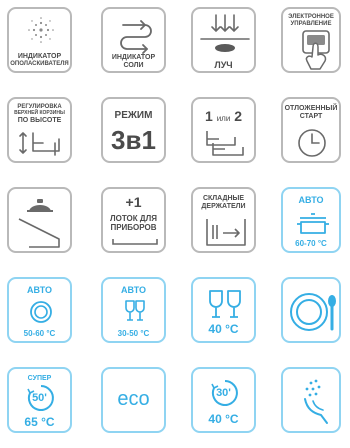 This screenshot has height=448, width=350. What do you see at coordinates (133, 140) in the screenshot?
I see `mode-3in1-value: 3в1` at bounding box center [133, 140].